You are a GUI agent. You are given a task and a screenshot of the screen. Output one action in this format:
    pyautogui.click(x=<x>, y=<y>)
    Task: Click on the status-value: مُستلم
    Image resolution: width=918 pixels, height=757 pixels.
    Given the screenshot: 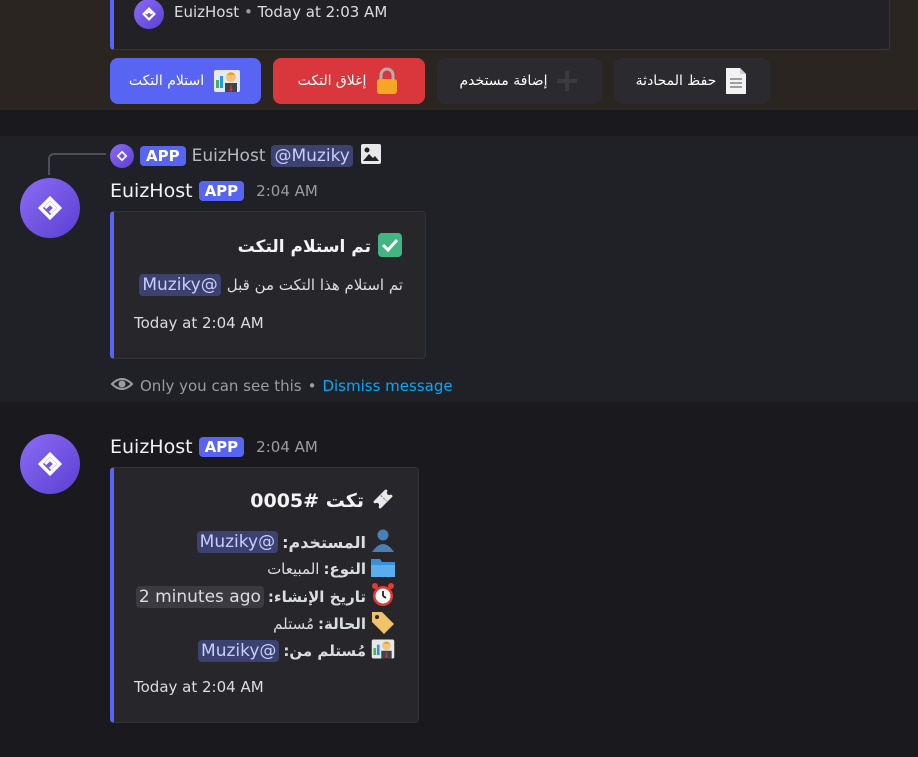 What is the action you would take?
    pyautogui.click(x=294, y=624)
    